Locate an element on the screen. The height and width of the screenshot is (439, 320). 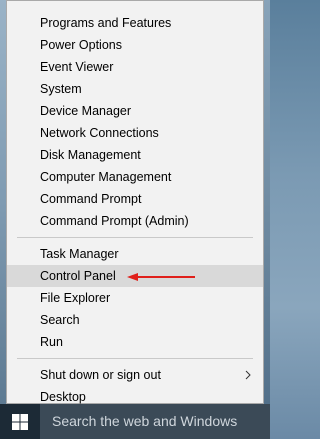
menu-item-run: Run is located at coordinates (135, 342).